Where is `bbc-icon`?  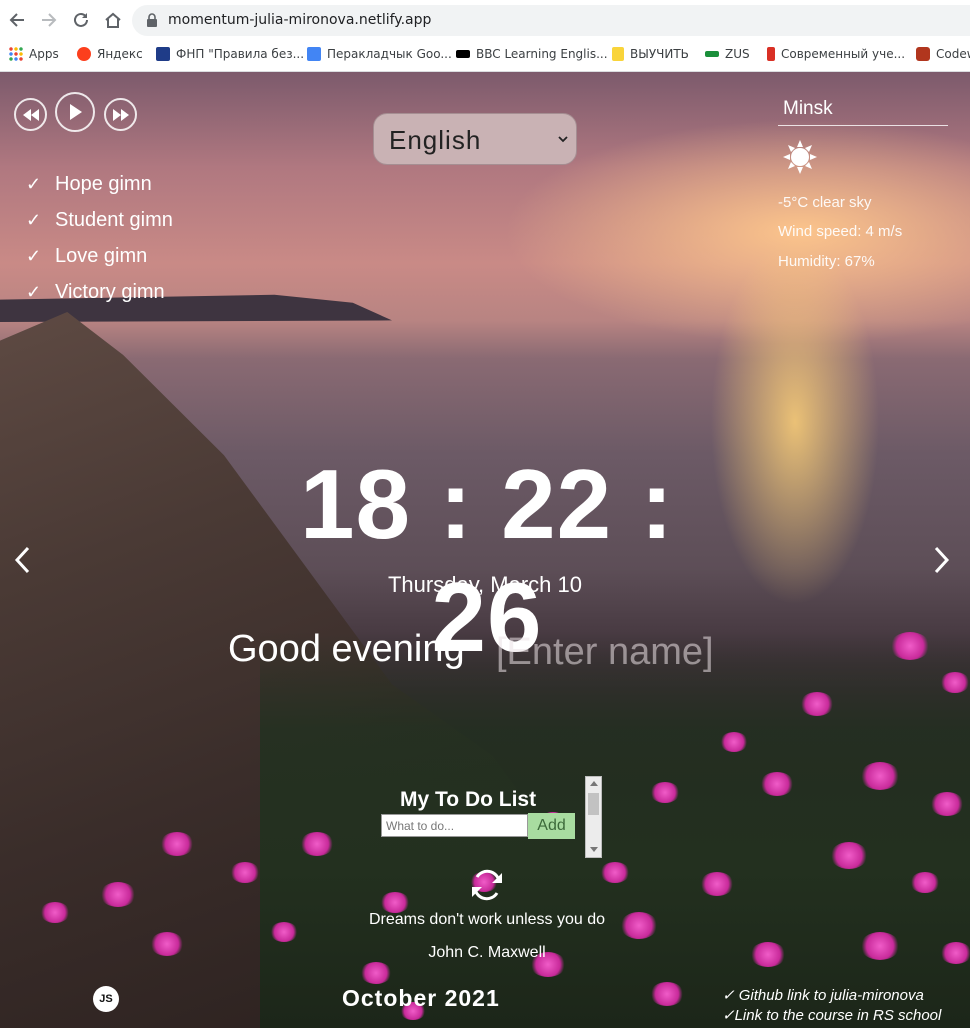 bbc-icon is located at coordinates (463, 54).